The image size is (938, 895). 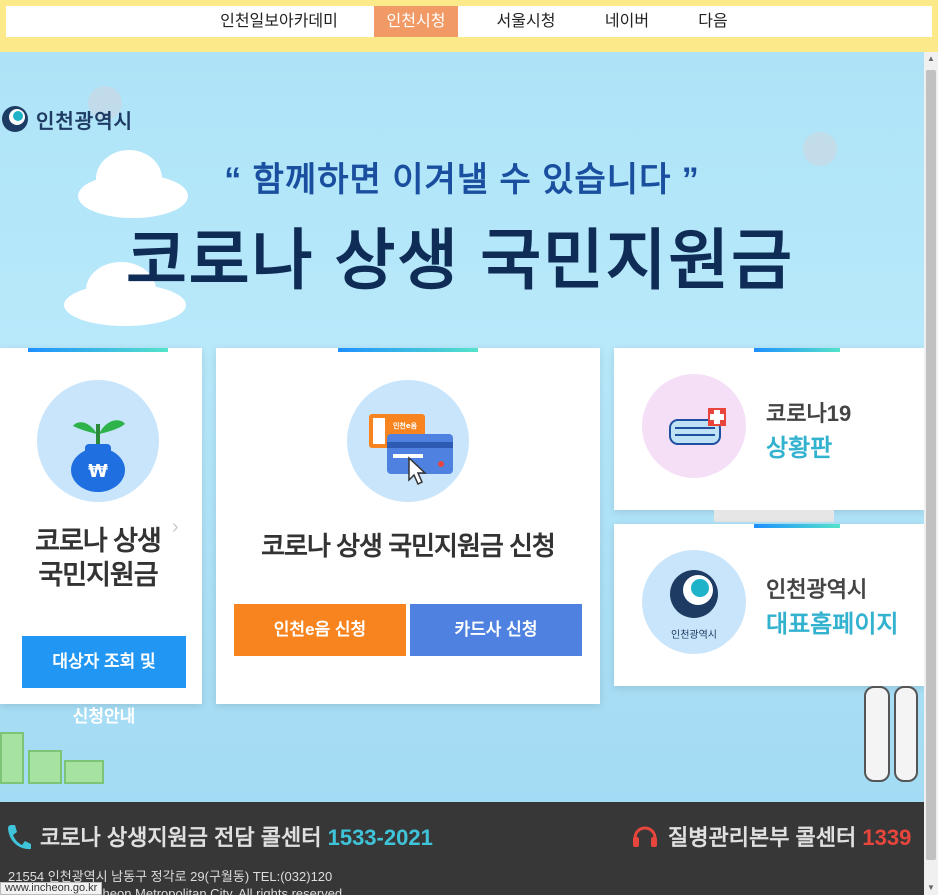 What do you see at coordinates (405, 425) in the screenshot?
I see `card-small-label: 인천e음` at bounding box center [405, 425].